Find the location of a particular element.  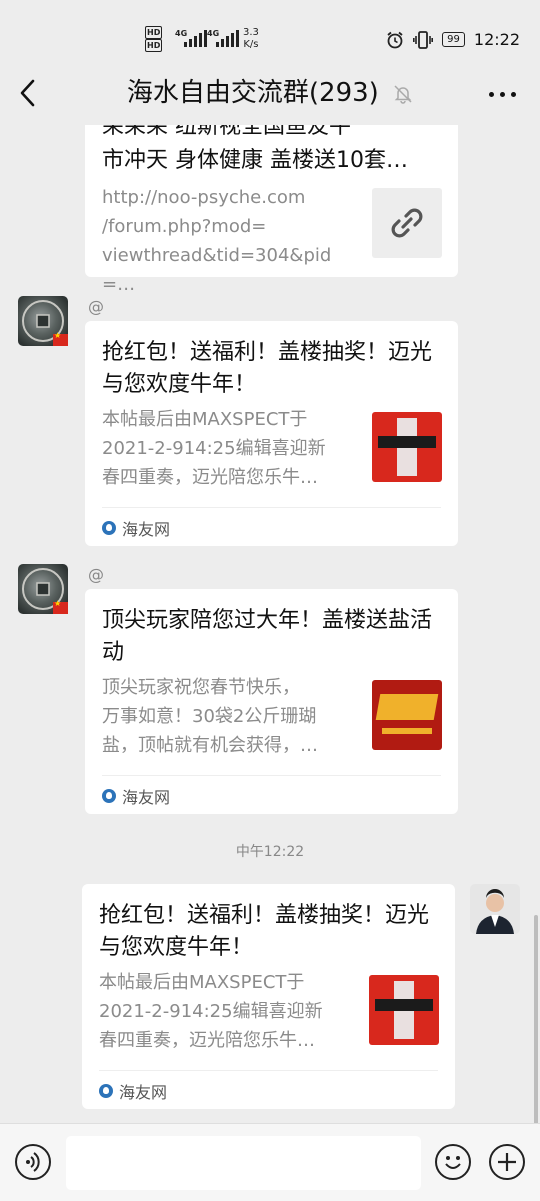

chat-header: 海水自由交流群(293) is located at coordinates (270, 94).